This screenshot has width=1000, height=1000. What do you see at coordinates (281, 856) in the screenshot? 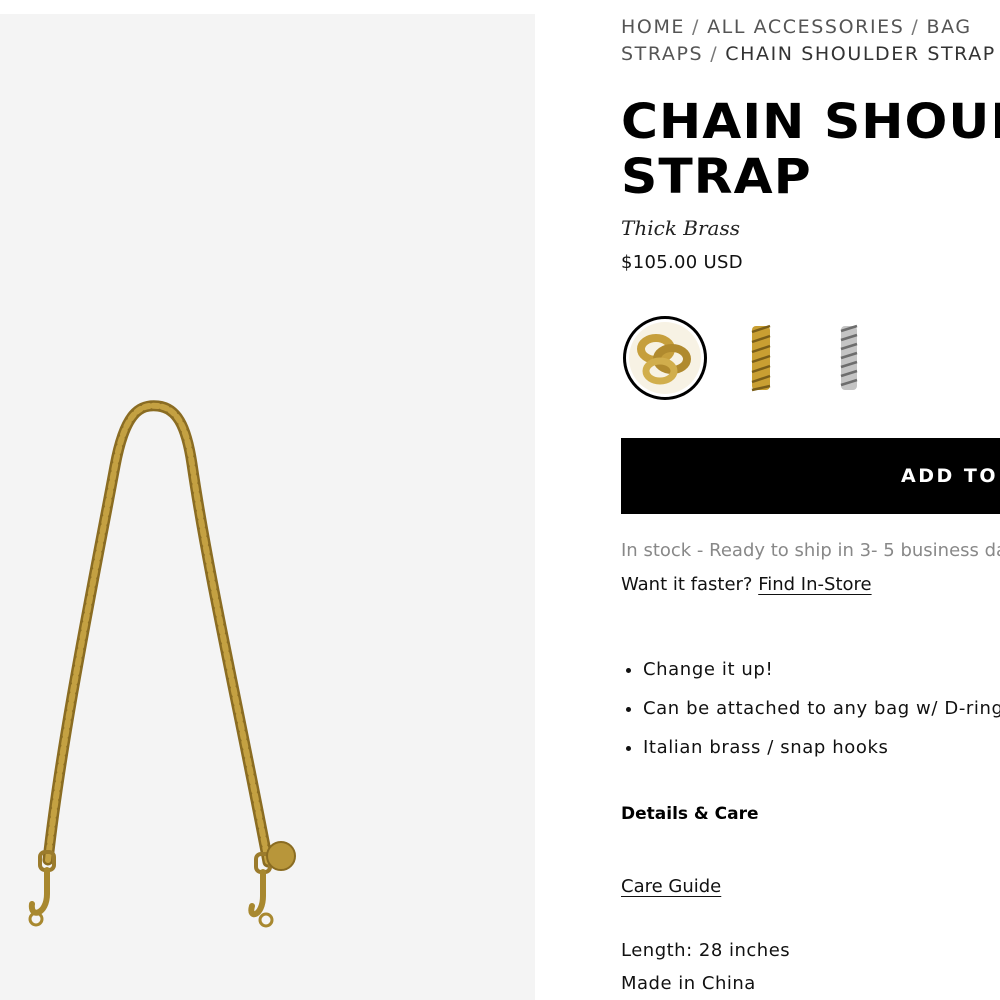
I see `charm-icon` at bounding box center [281, 856].